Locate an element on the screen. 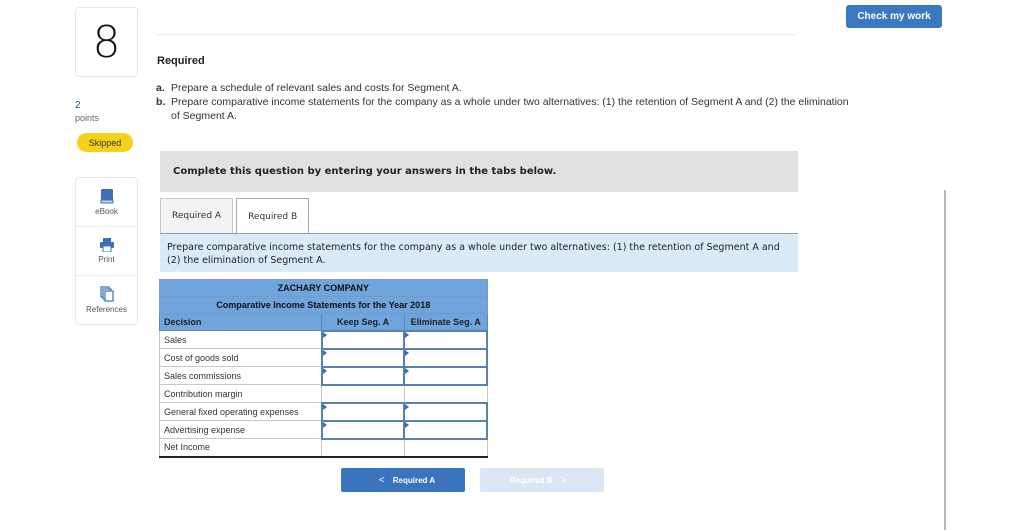  tab-required-b: Required B is located at coordinates (273, 216).